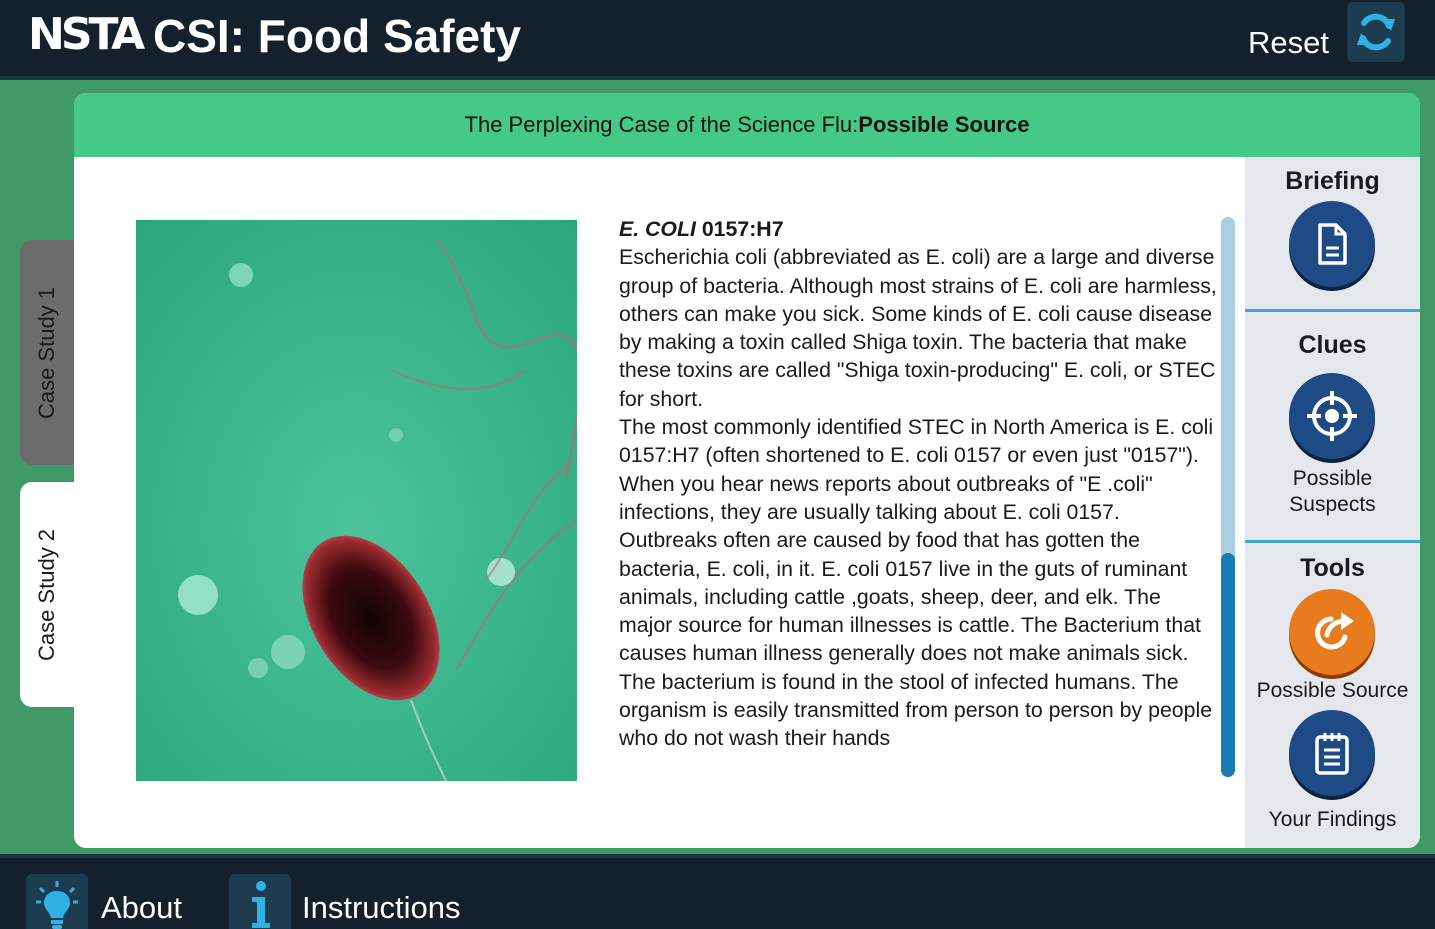 Image resolution: width=1435 pixels, height=929 pixels. I want to click on case-title: The Perplexing Case of the Science Flu:, so click(661, 124).